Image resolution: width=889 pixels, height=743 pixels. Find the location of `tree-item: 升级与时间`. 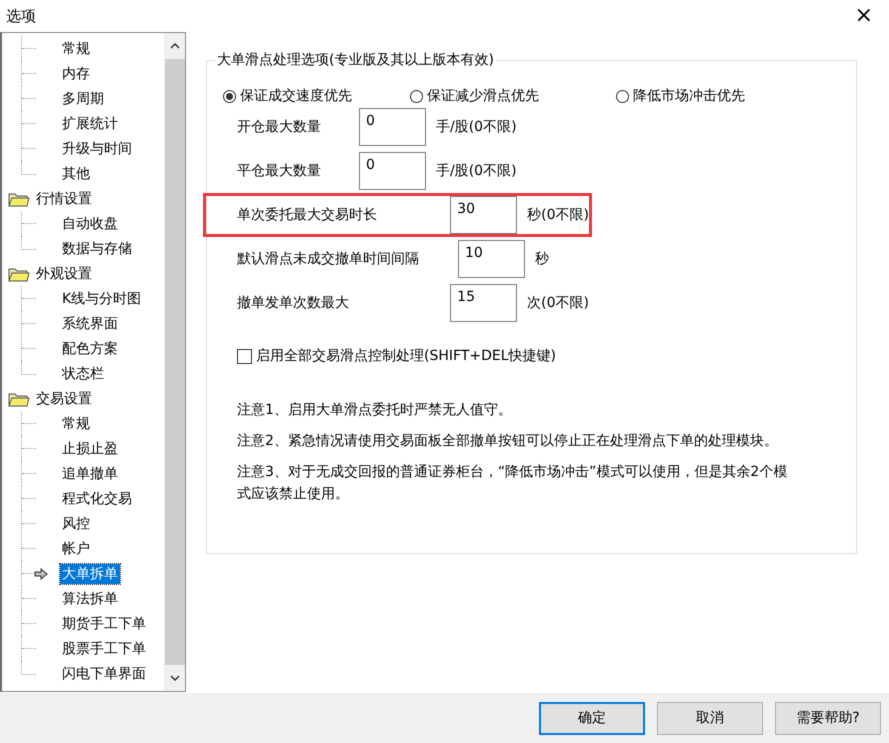

tree-item: 升级与时间 is located at coordinates (97, 148).